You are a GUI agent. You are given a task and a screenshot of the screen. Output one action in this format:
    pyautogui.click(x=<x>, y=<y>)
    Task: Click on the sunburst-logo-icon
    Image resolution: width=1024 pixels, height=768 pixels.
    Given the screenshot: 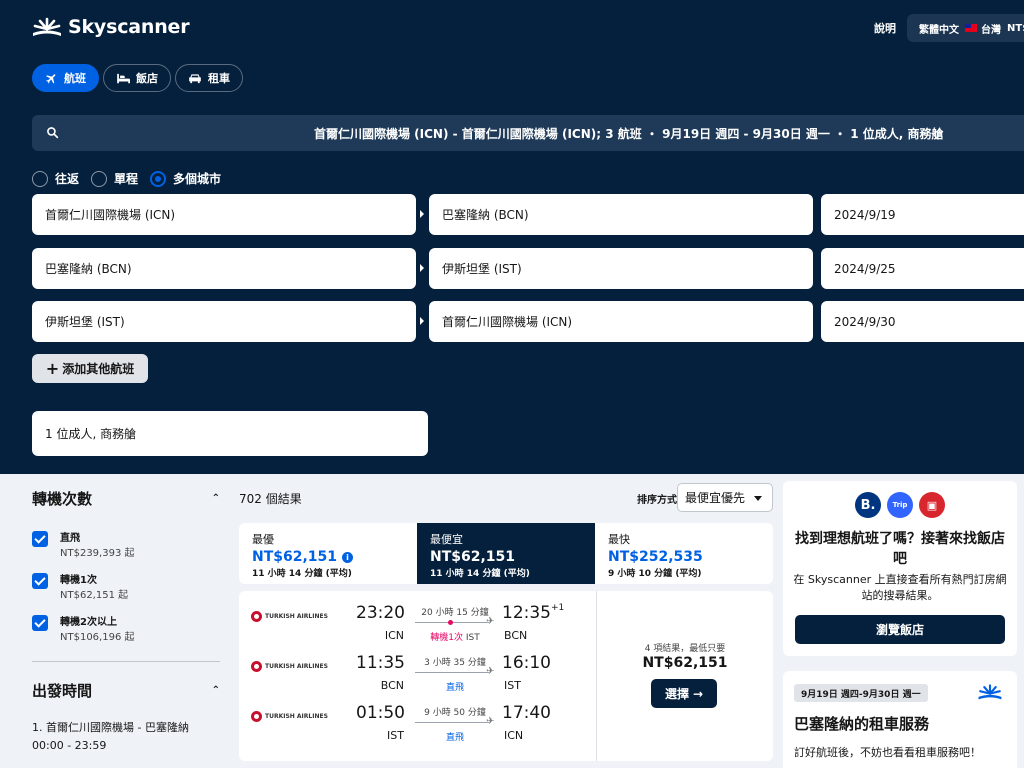 What is the action you would take?
    pyautogui.click(x=47, y=26)
    